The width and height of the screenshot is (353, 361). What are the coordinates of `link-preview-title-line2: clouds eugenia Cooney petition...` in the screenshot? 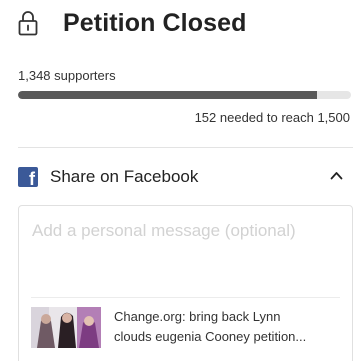 It's located at (210, 336).